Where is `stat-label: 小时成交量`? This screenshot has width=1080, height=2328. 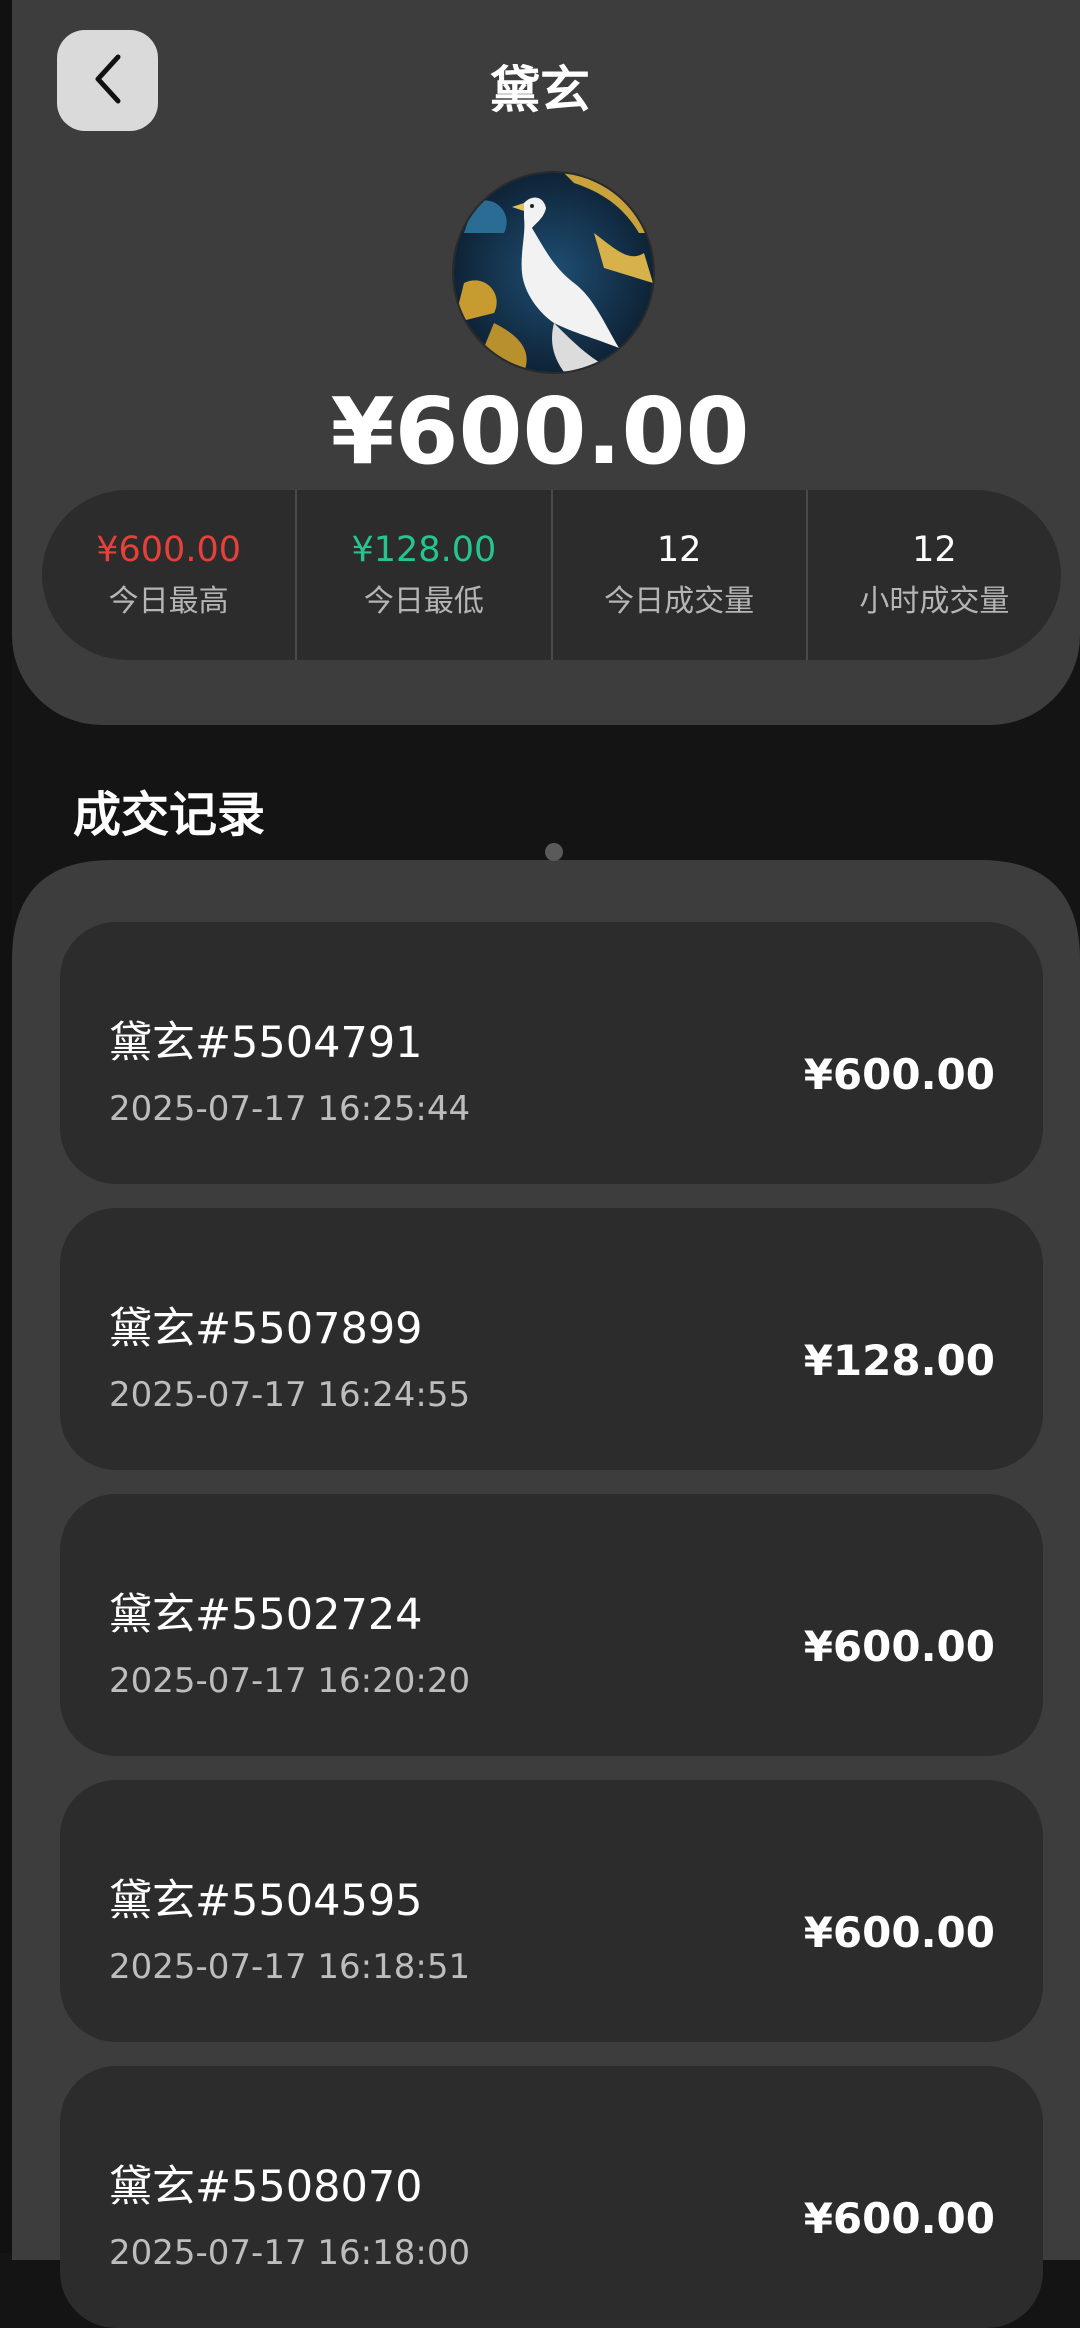 stat-label: 小时成交量 is located at coordinates (934, 601).